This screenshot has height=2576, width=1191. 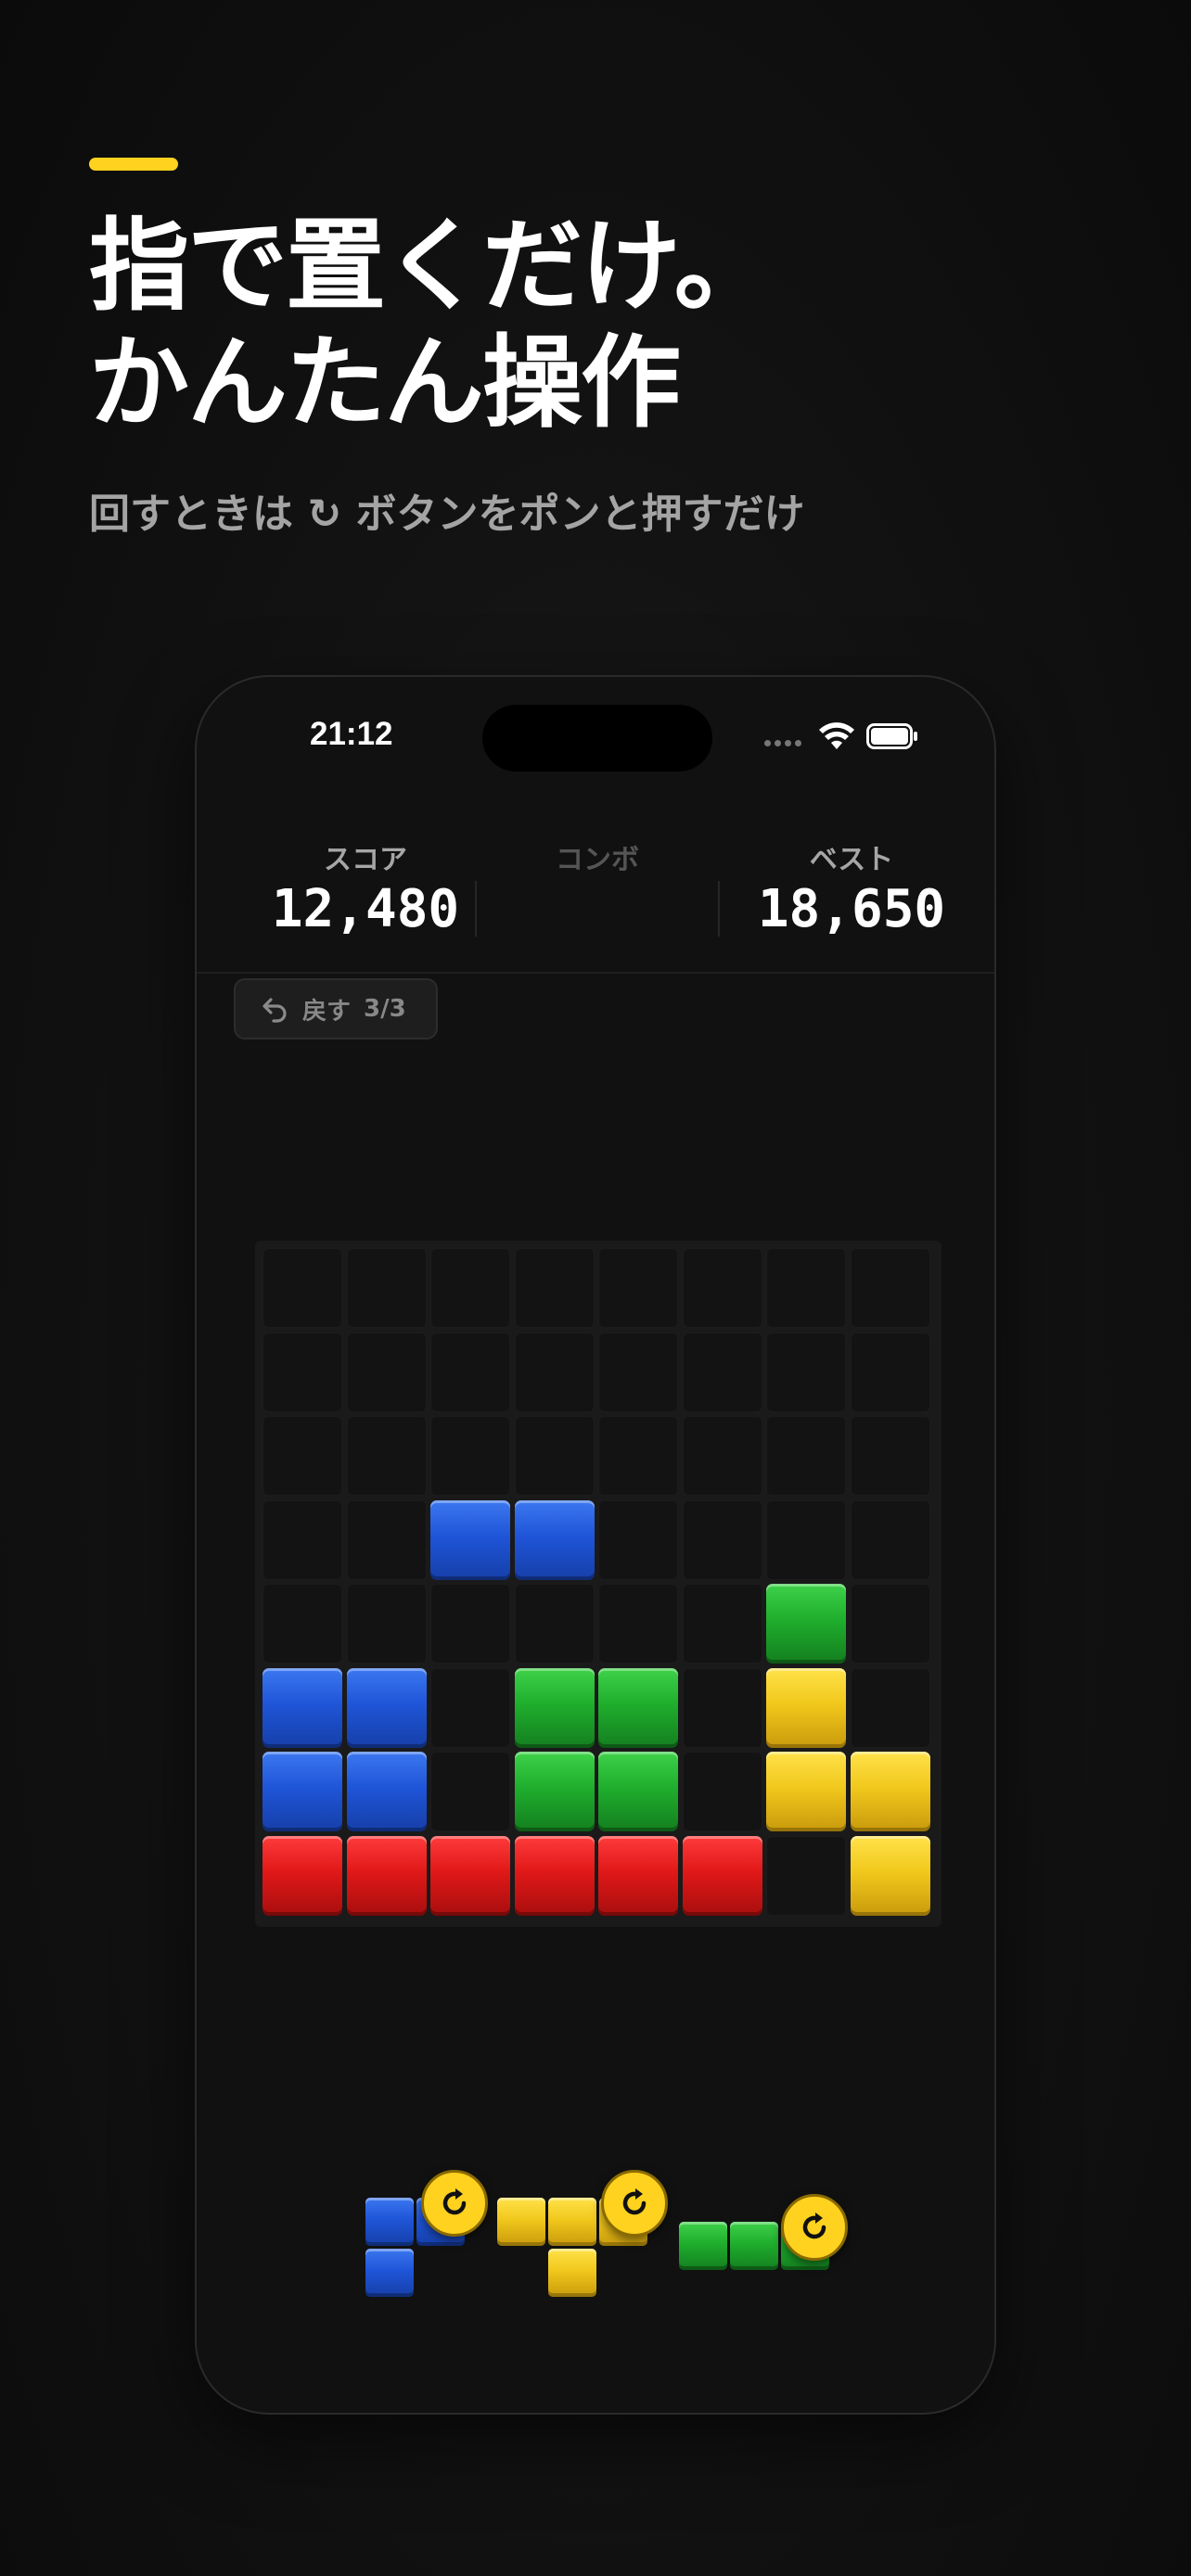 I want to click on undo-button: 戻す 3/3, so click(x=336, y=1009).